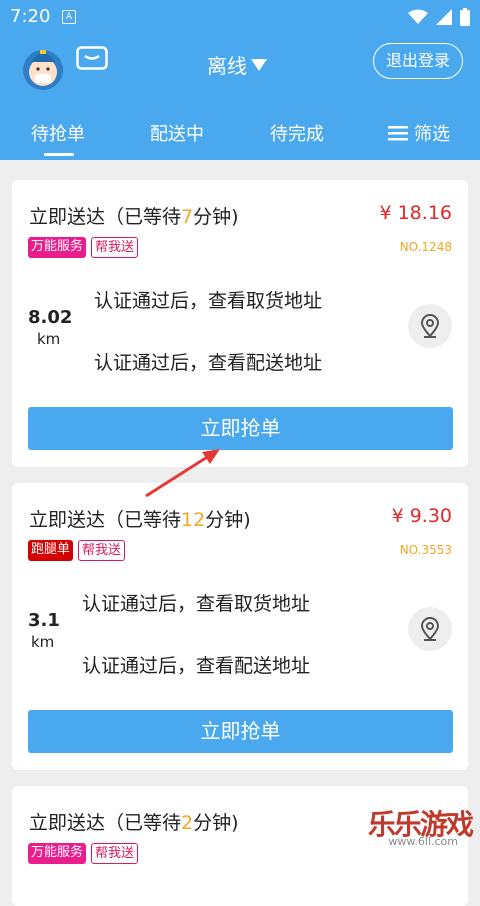 The width and height of the screenshot is (480, 906). I want to click on tab-filter-label: 筛选, so click(432, 134).